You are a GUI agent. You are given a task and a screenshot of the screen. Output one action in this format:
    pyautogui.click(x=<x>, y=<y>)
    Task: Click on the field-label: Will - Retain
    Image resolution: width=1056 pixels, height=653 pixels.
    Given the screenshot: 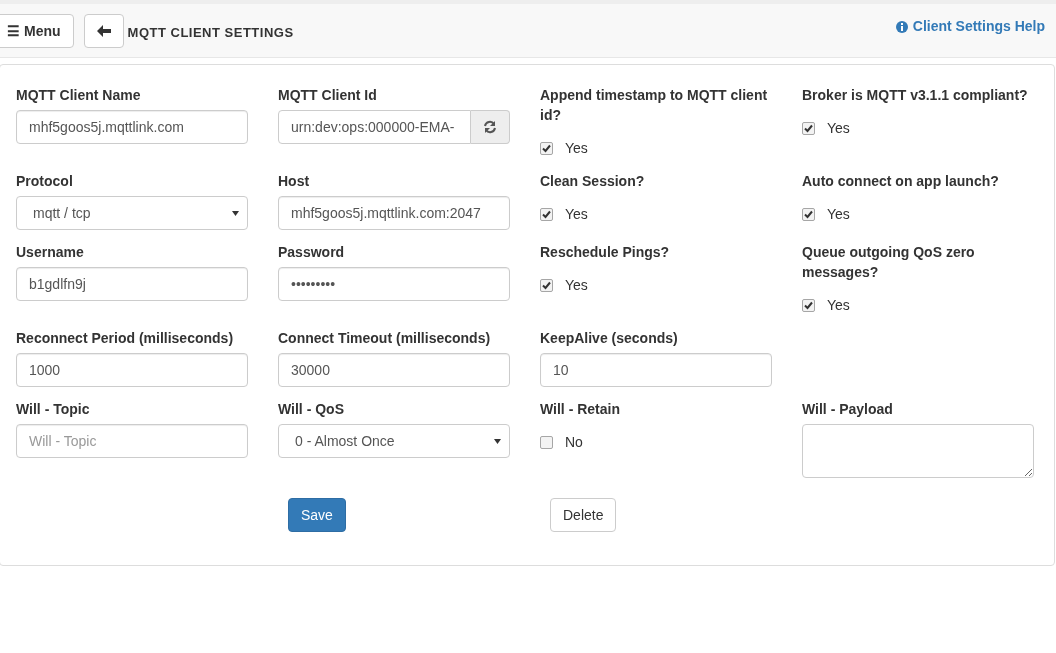 What is the action you would take?
    pyautogui.click(x=580, y=409)
    